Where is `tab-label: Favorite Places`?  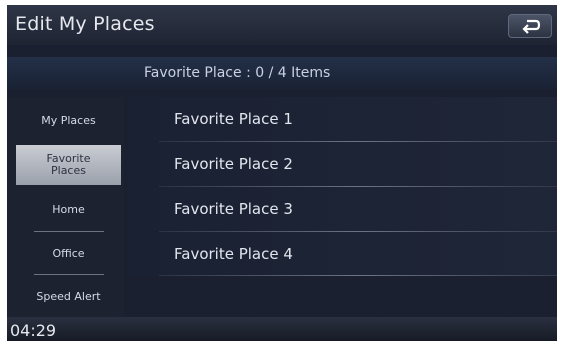
tab-label: Favorite Places is located at coordinates (68, 164).